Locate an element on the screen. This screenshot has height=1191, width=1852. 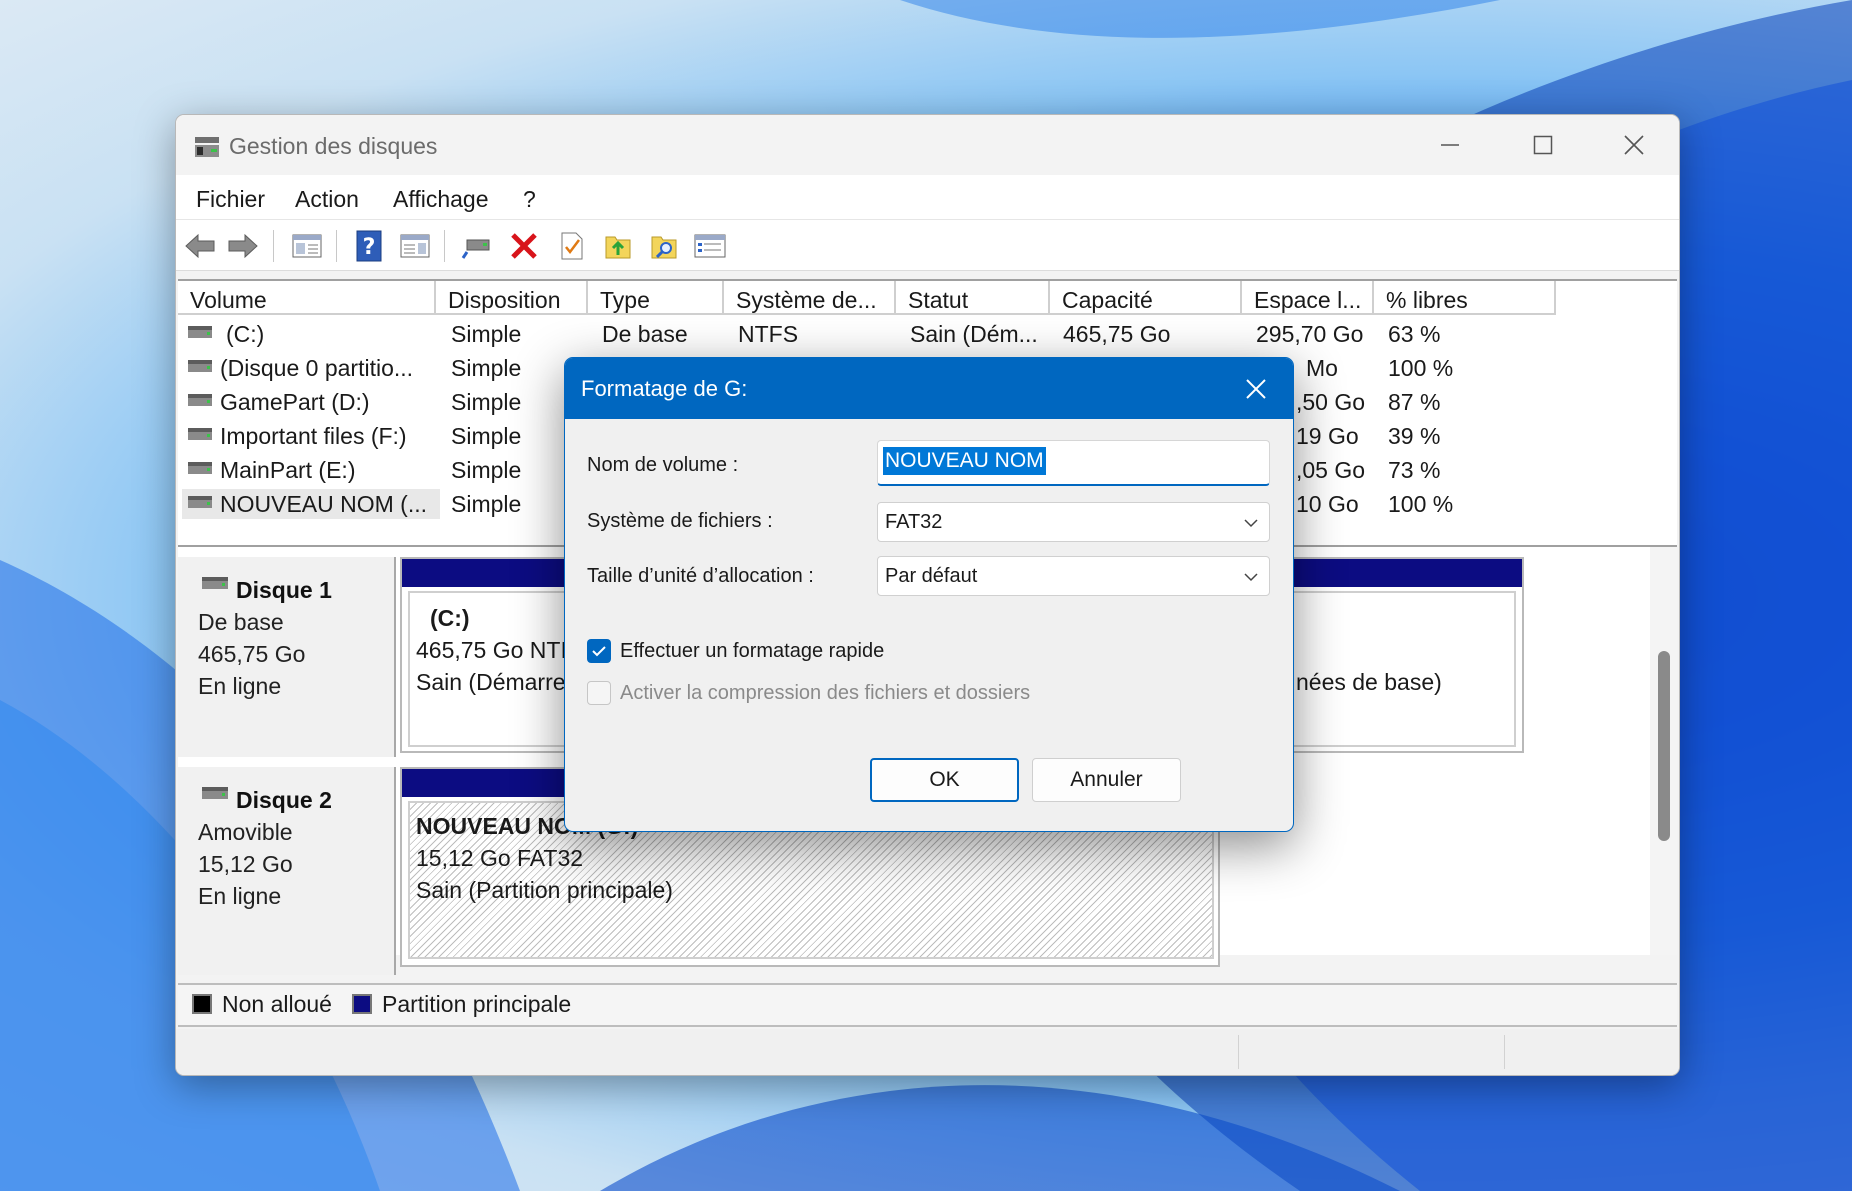
quick-format-checkbox is located at coordinates (599, 651).